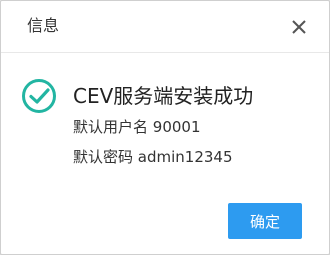  What do you see at coordinates (43, 25) in the screenshot?
I see `dialog-title: 信息` at bounding box center [43, 25].